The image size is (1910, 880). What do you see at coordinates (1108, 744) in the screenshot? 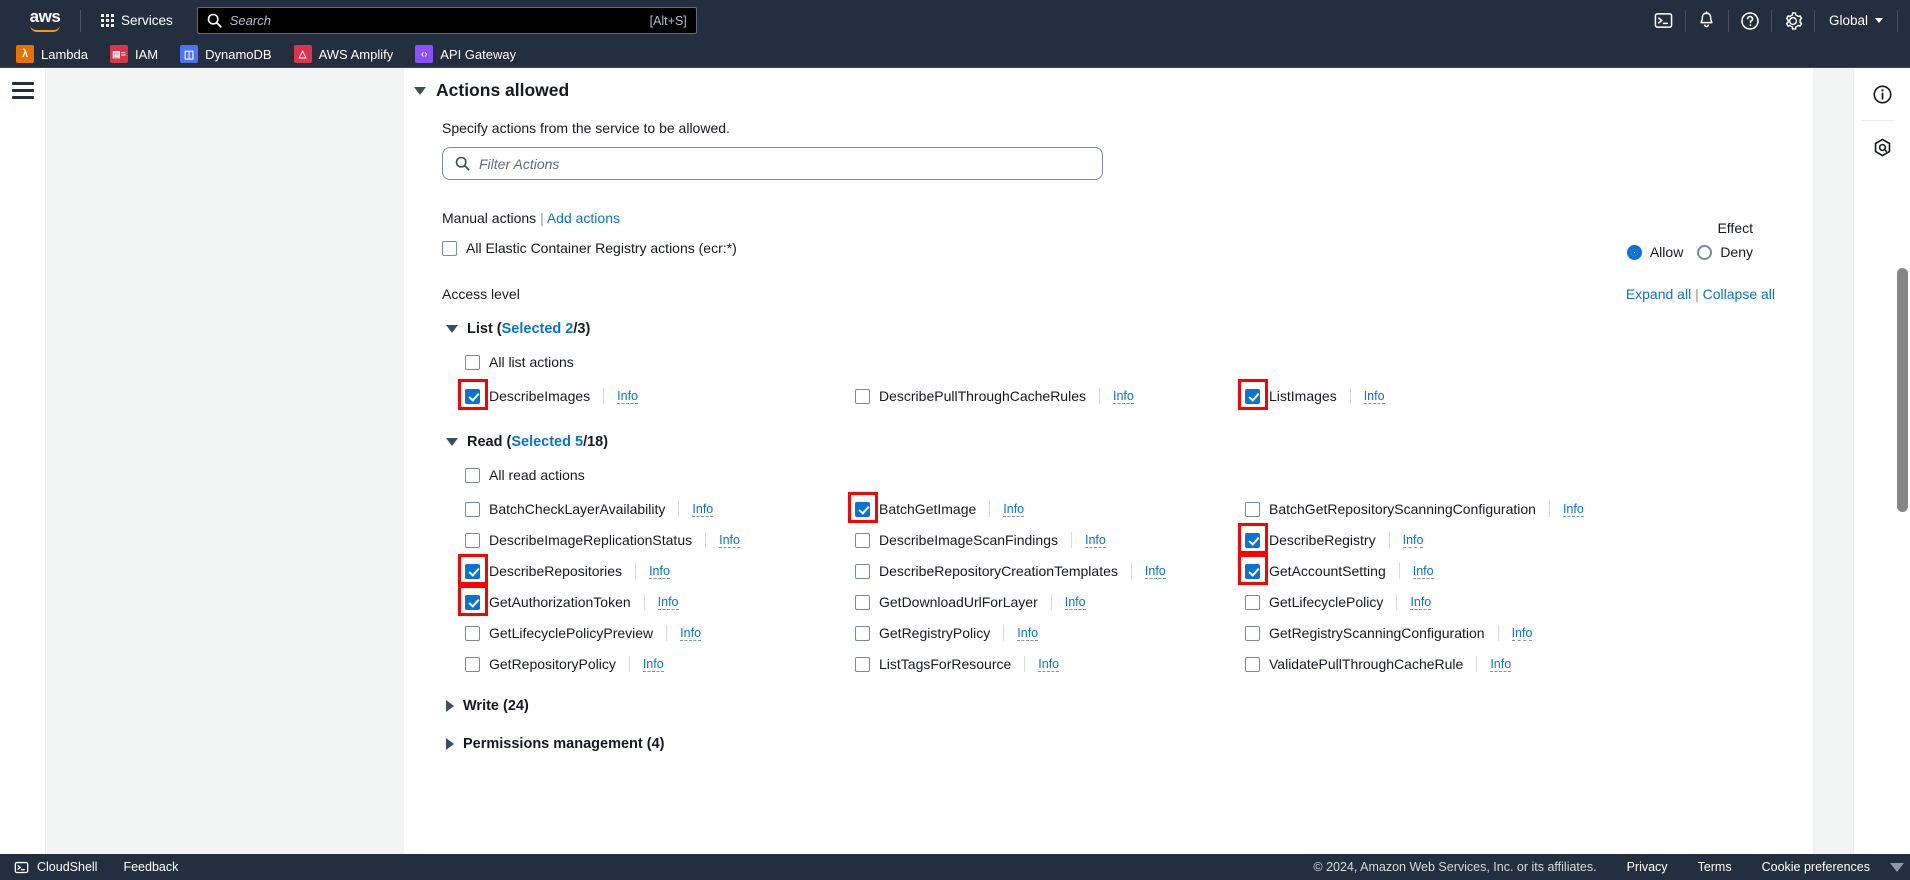
I see `group-header-permissions-management: Permissions management (4)` at bounding box center [1108, 744].